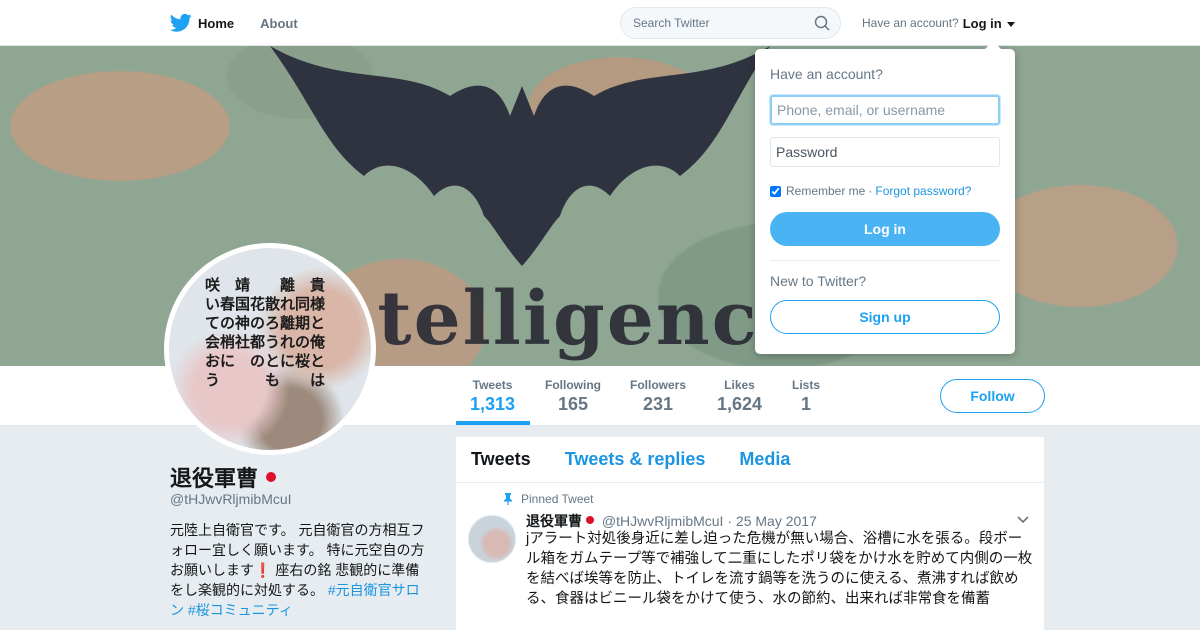 The image size is (1200, 630). Describe the element at coordinates (247, 23) in the screenshot. I see `nav-left: Home About` at that location.